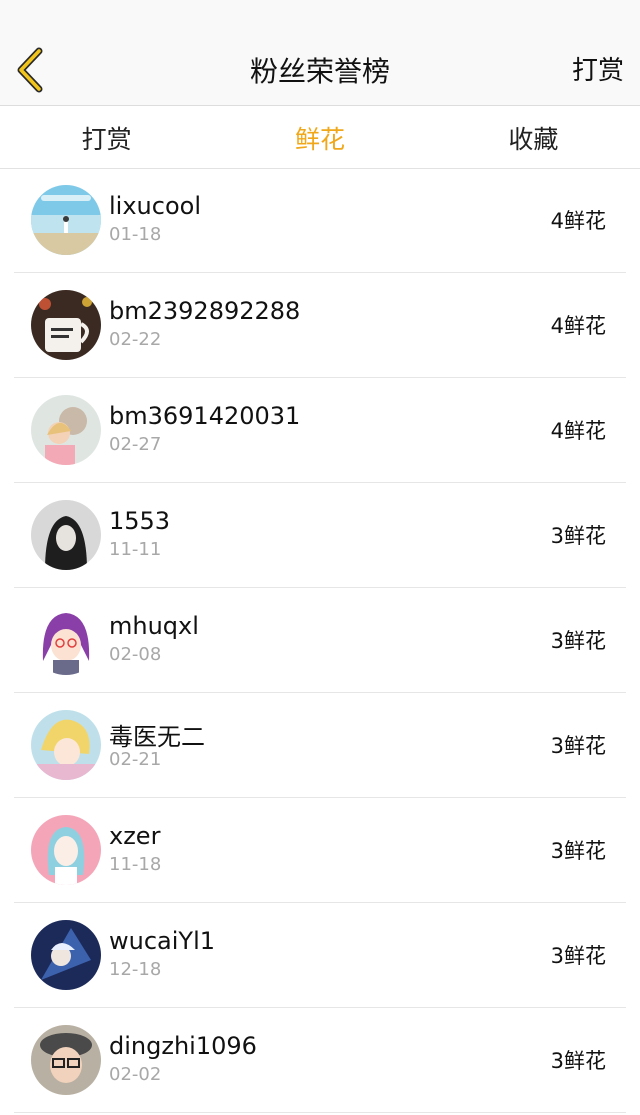 Image resolution: width=640 pixels, height=1115 pixels. What do you see at coordinates (320, 430) in the screenshot?
I see `list-item: bm3691420031 02-27 4鲜花` at bounding box center [320, 430].